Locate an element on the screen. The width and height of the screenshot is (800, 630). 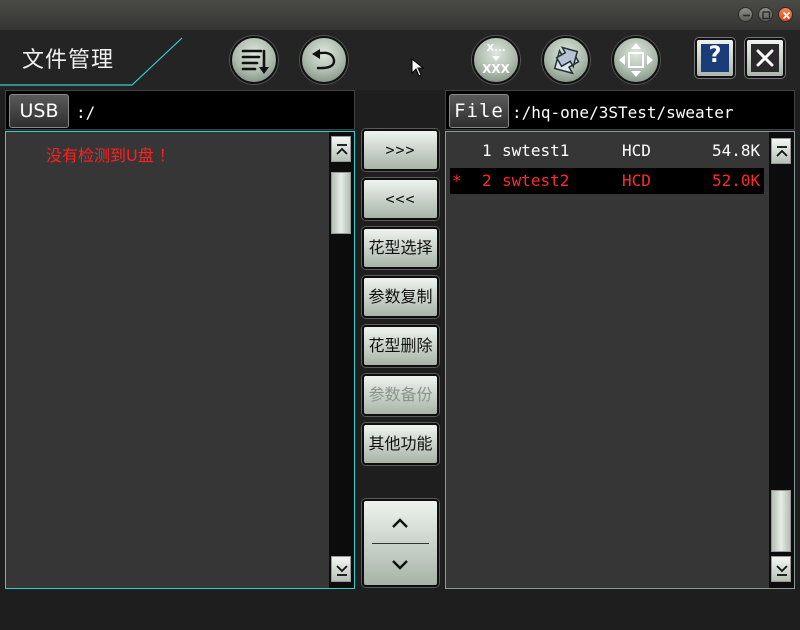
param-backup-button: 参数备份 is located at coordinates (400, 395).